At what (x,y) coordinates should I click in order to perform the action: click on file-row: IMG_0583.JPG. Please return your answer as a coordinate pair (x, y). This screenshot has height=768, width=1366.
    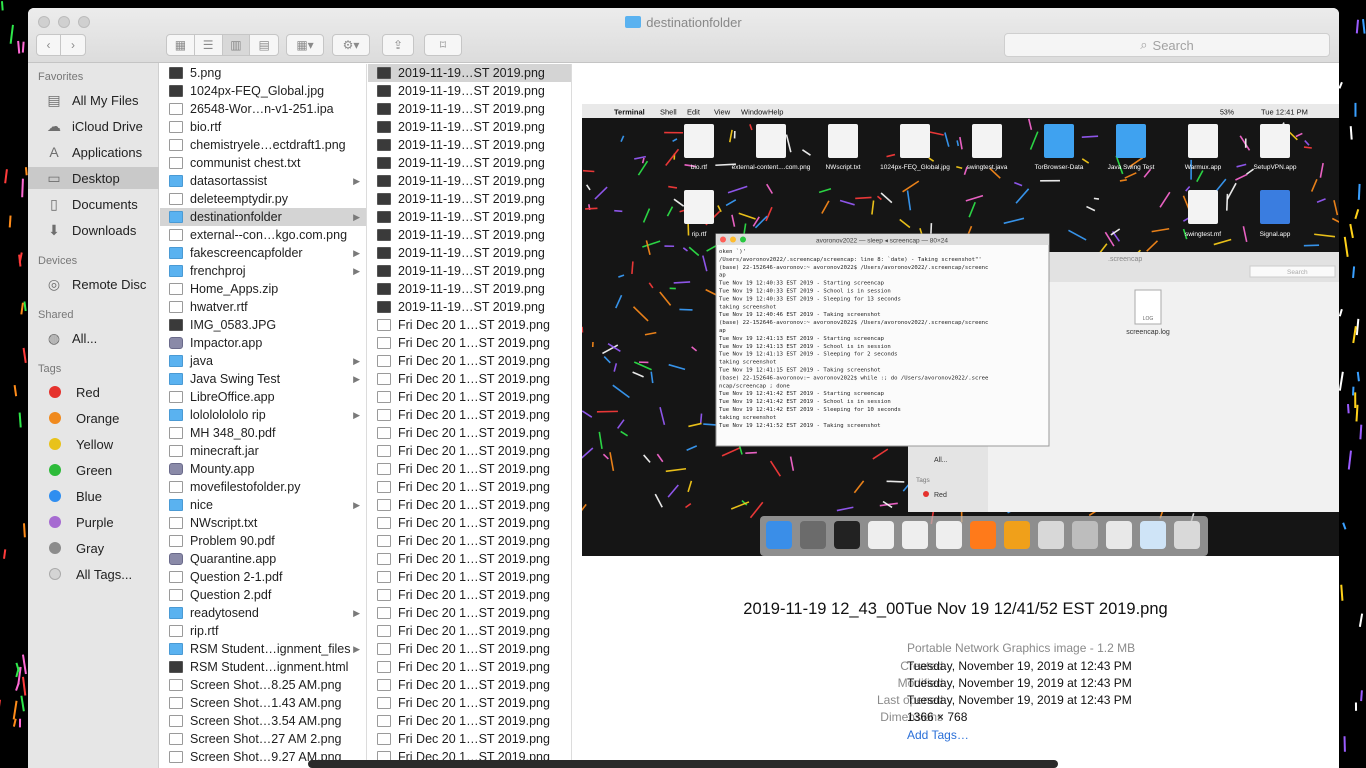
    Looking at the image, I should click on (263, 325).